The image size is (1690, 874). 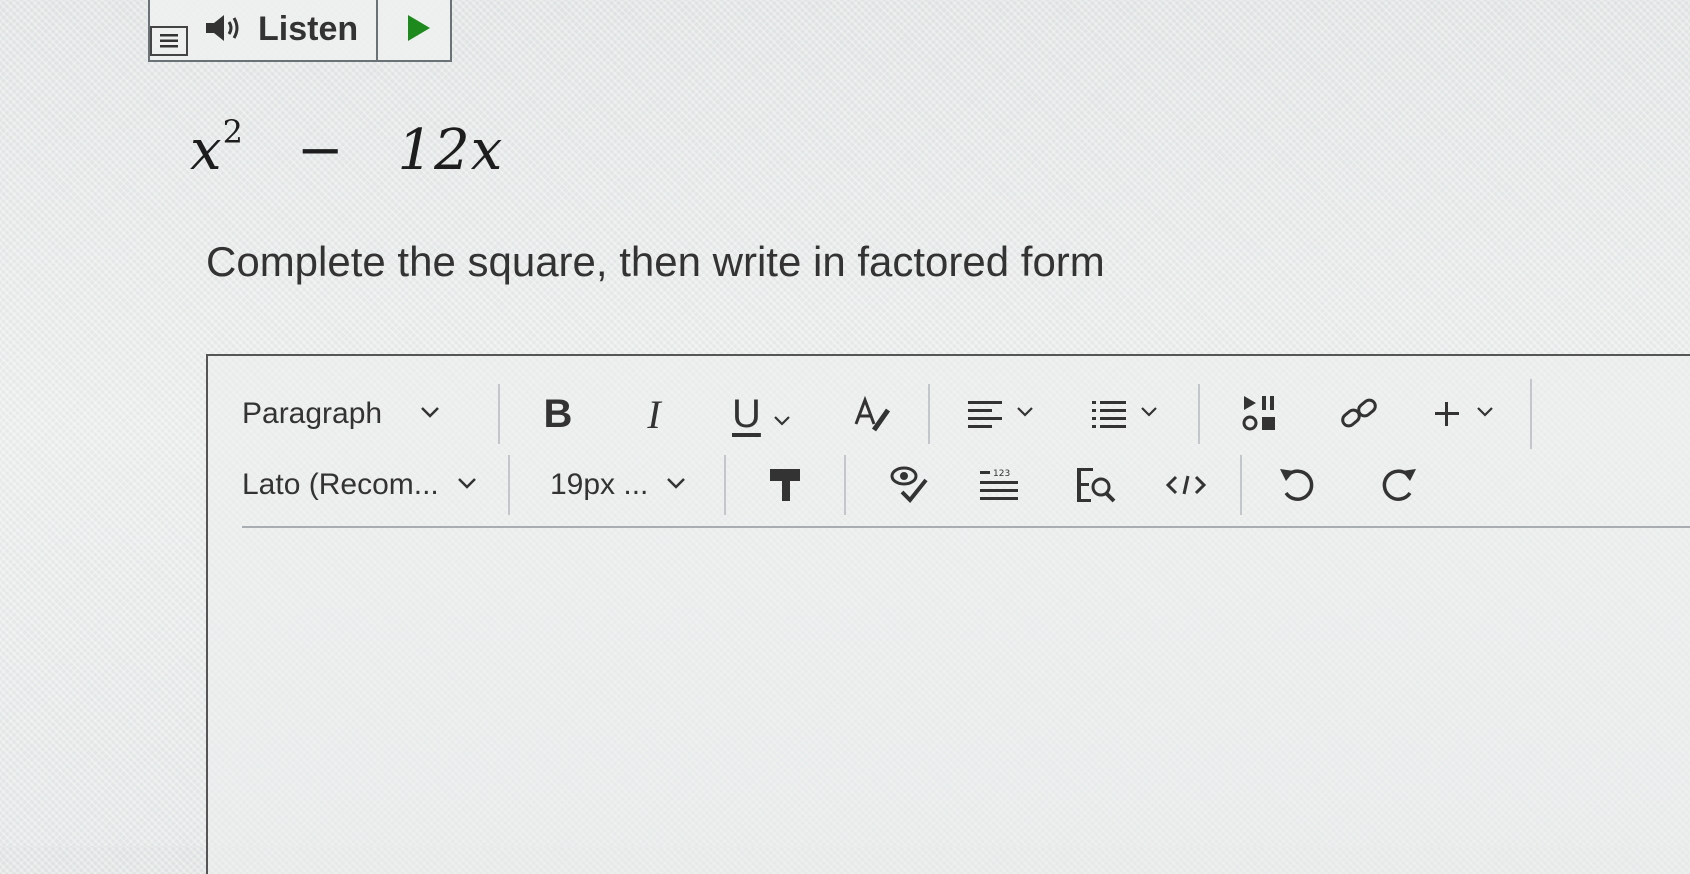 I want to click on find-replace-icon, so click(x=1096, y=485).